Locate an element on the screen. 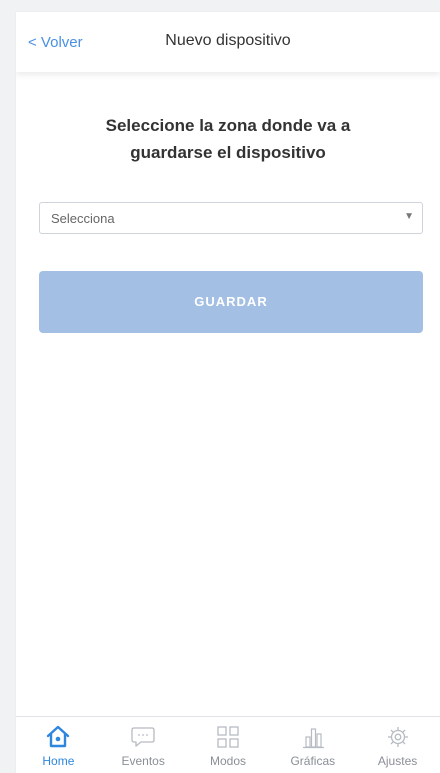  nav-item-ajustes: Ajustes is located at coordinates (398, 742).